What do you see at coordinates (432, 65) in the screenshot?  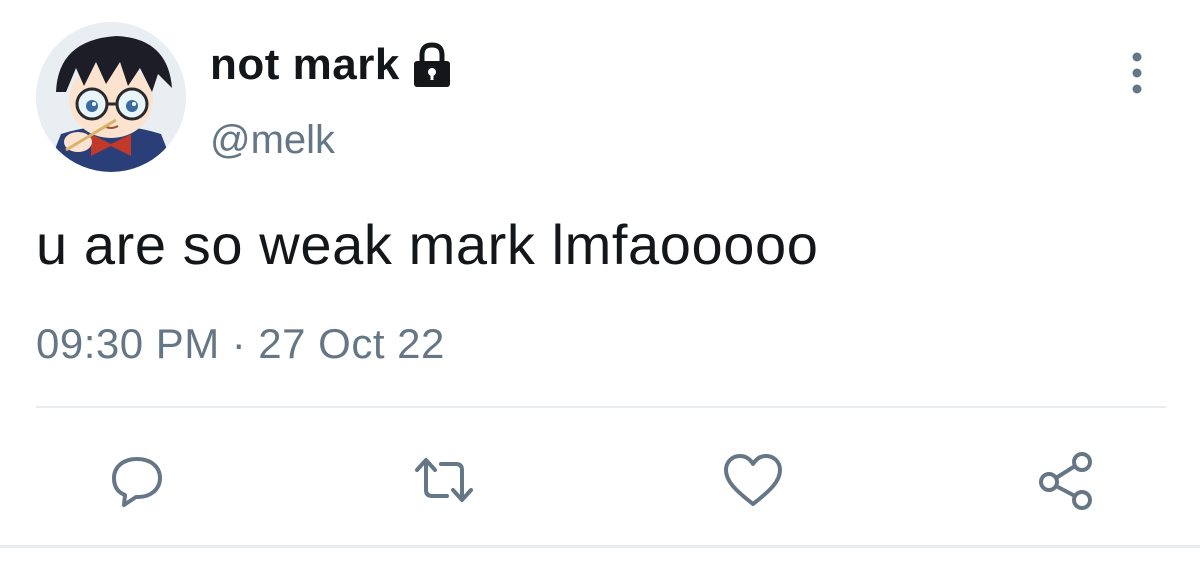 I see `lock-icon` at bounding box center [432, 65].